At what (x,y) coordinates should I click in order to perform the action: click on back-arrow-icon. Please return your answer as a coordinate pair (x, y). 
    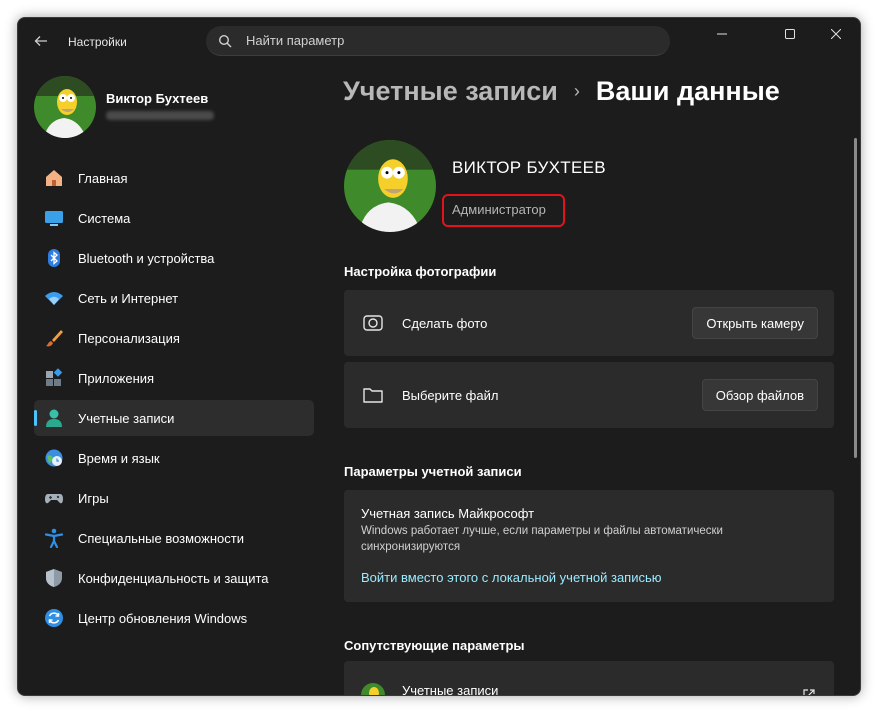
    Looking at the image, I should click on (40, 41).